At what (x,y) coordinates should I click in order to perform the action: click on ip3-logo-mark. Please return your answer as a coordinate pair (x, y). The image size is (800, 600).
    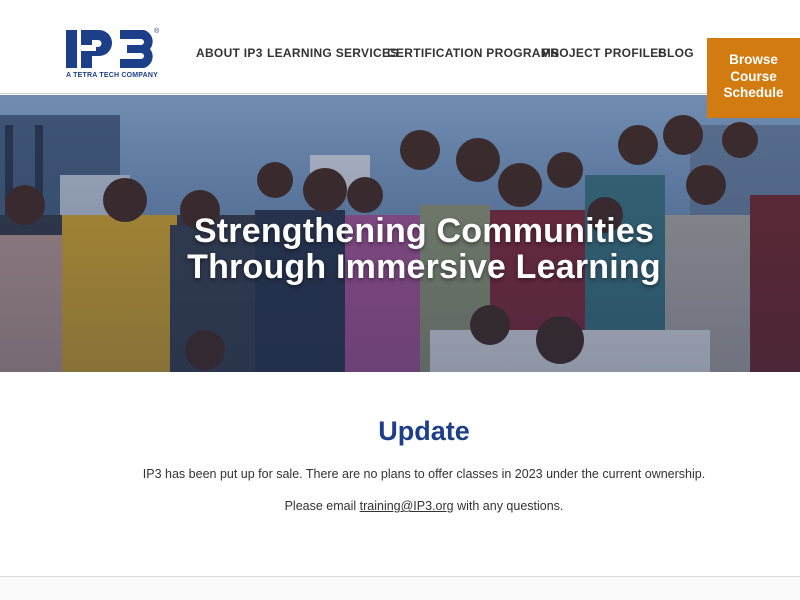
    Looking at the image, I should click on (109, 49).